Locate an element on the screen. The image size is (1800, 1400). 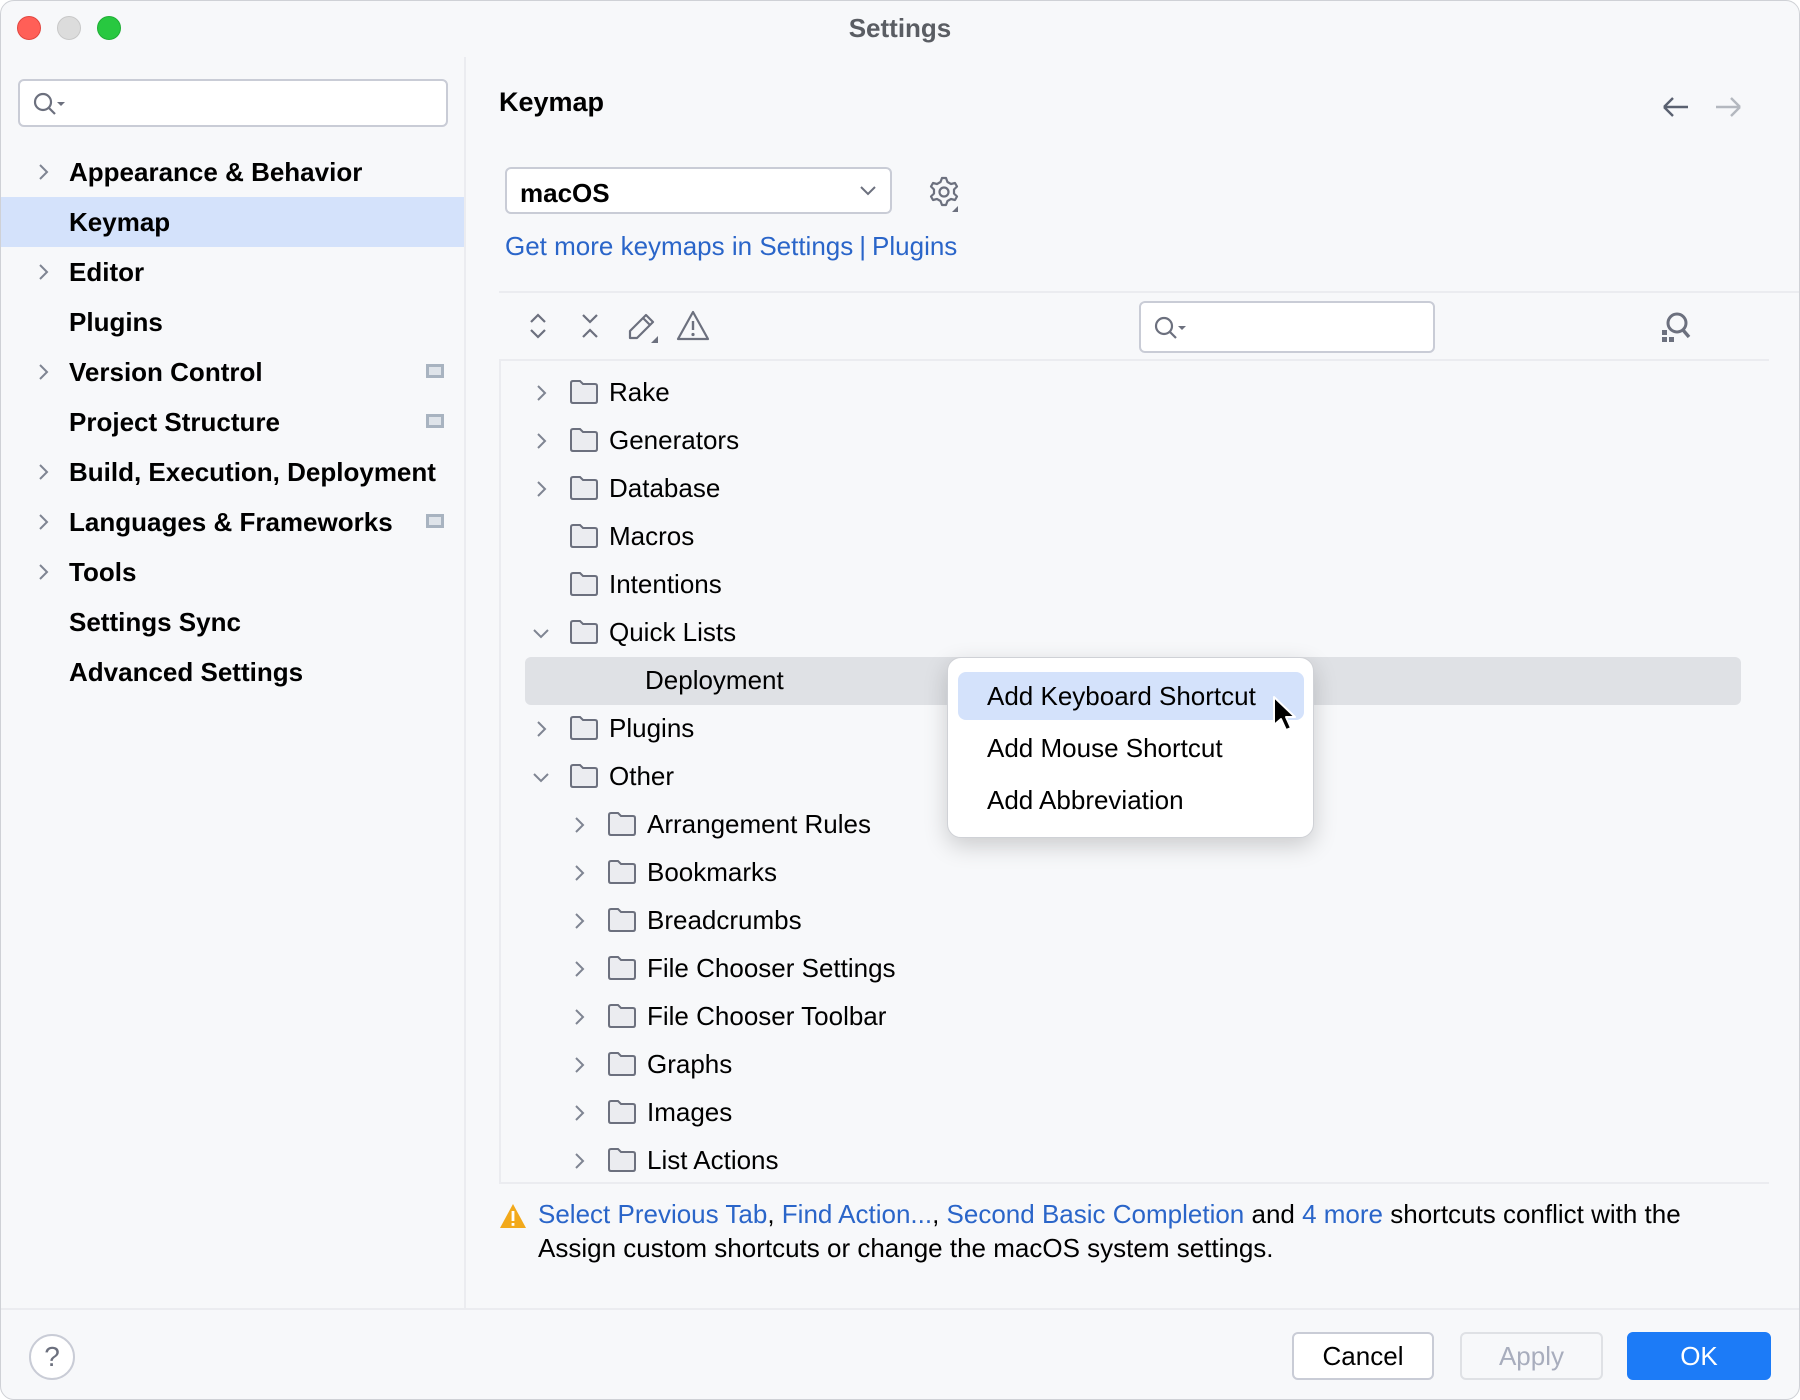
tree-row-label: Bookmarks is located at coordinates (712, 872).